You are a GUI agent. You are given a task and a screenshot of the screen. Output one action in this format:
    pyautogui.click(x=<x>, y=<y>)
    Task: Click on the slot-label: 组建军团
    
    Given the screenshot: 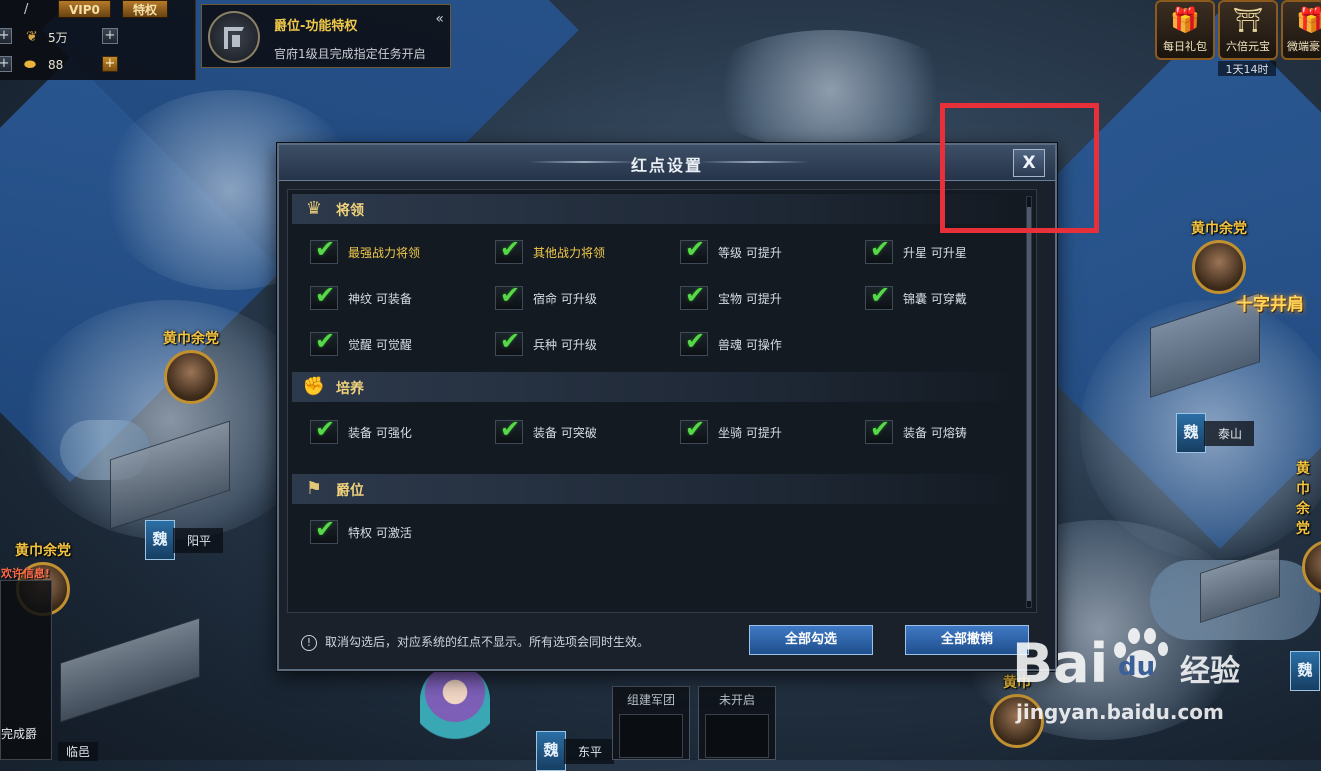 What is the action you would take?
    pyautogui.click(x=650, y=700)
    